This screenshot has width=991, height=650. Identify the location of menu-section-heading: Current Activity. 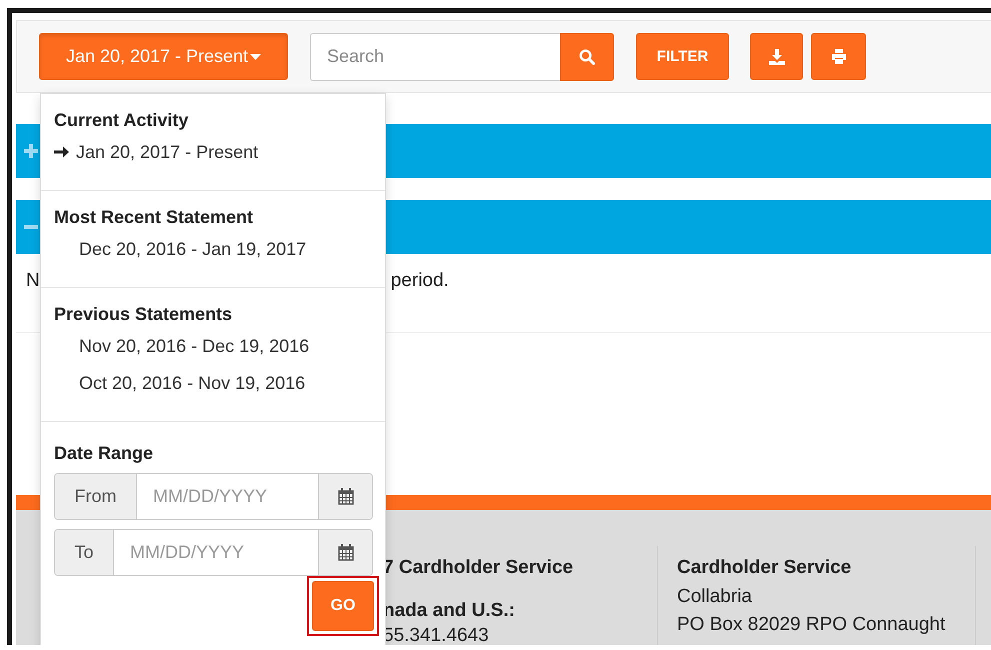
(122, 120).